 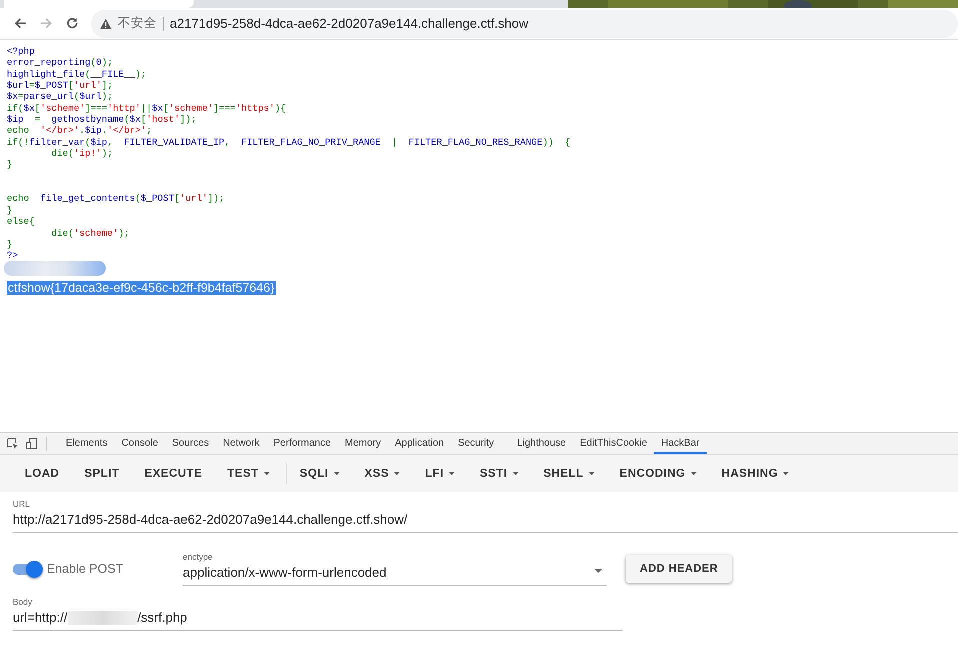 What do you see at coordinates (102, 120) in the screenshot?
I see `code-line: $ip = gethostbyname($x['host']);` at bounding box center [102, 120].